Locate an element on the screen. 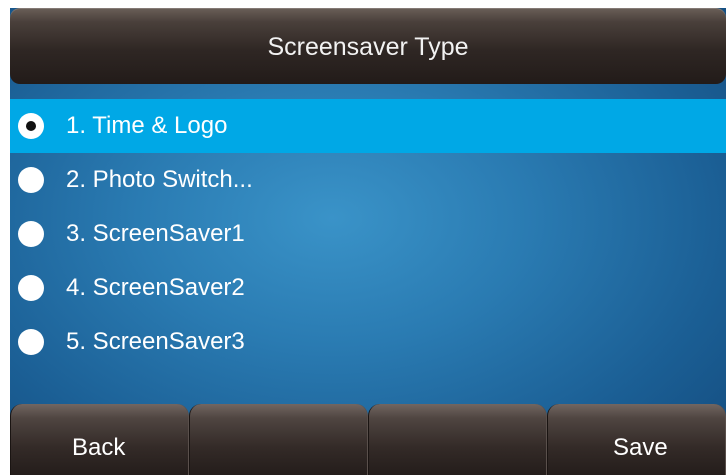 The height and width of the screenshot is (475, 726). list-item-screensaver1: 3. ScreenSaver1 is located at coordinates (368, 234).